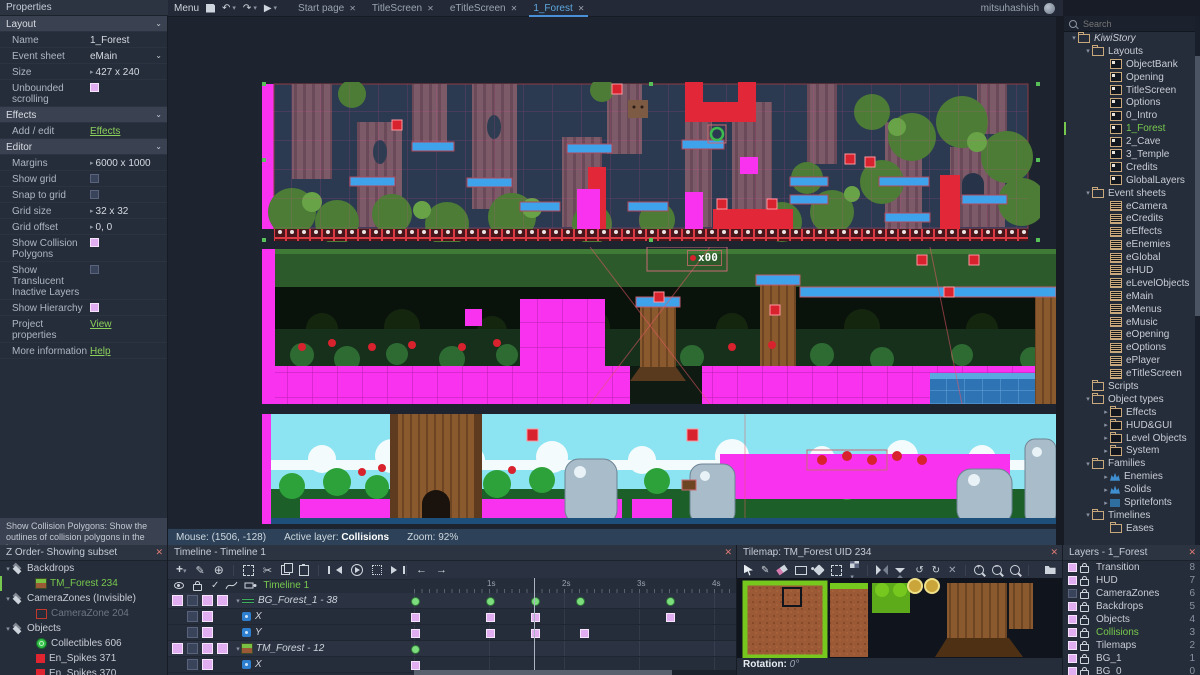  Describe the element at coordinates (83, 131) in the screenshot. I see `property-row: Add / edit Effects` at that location.